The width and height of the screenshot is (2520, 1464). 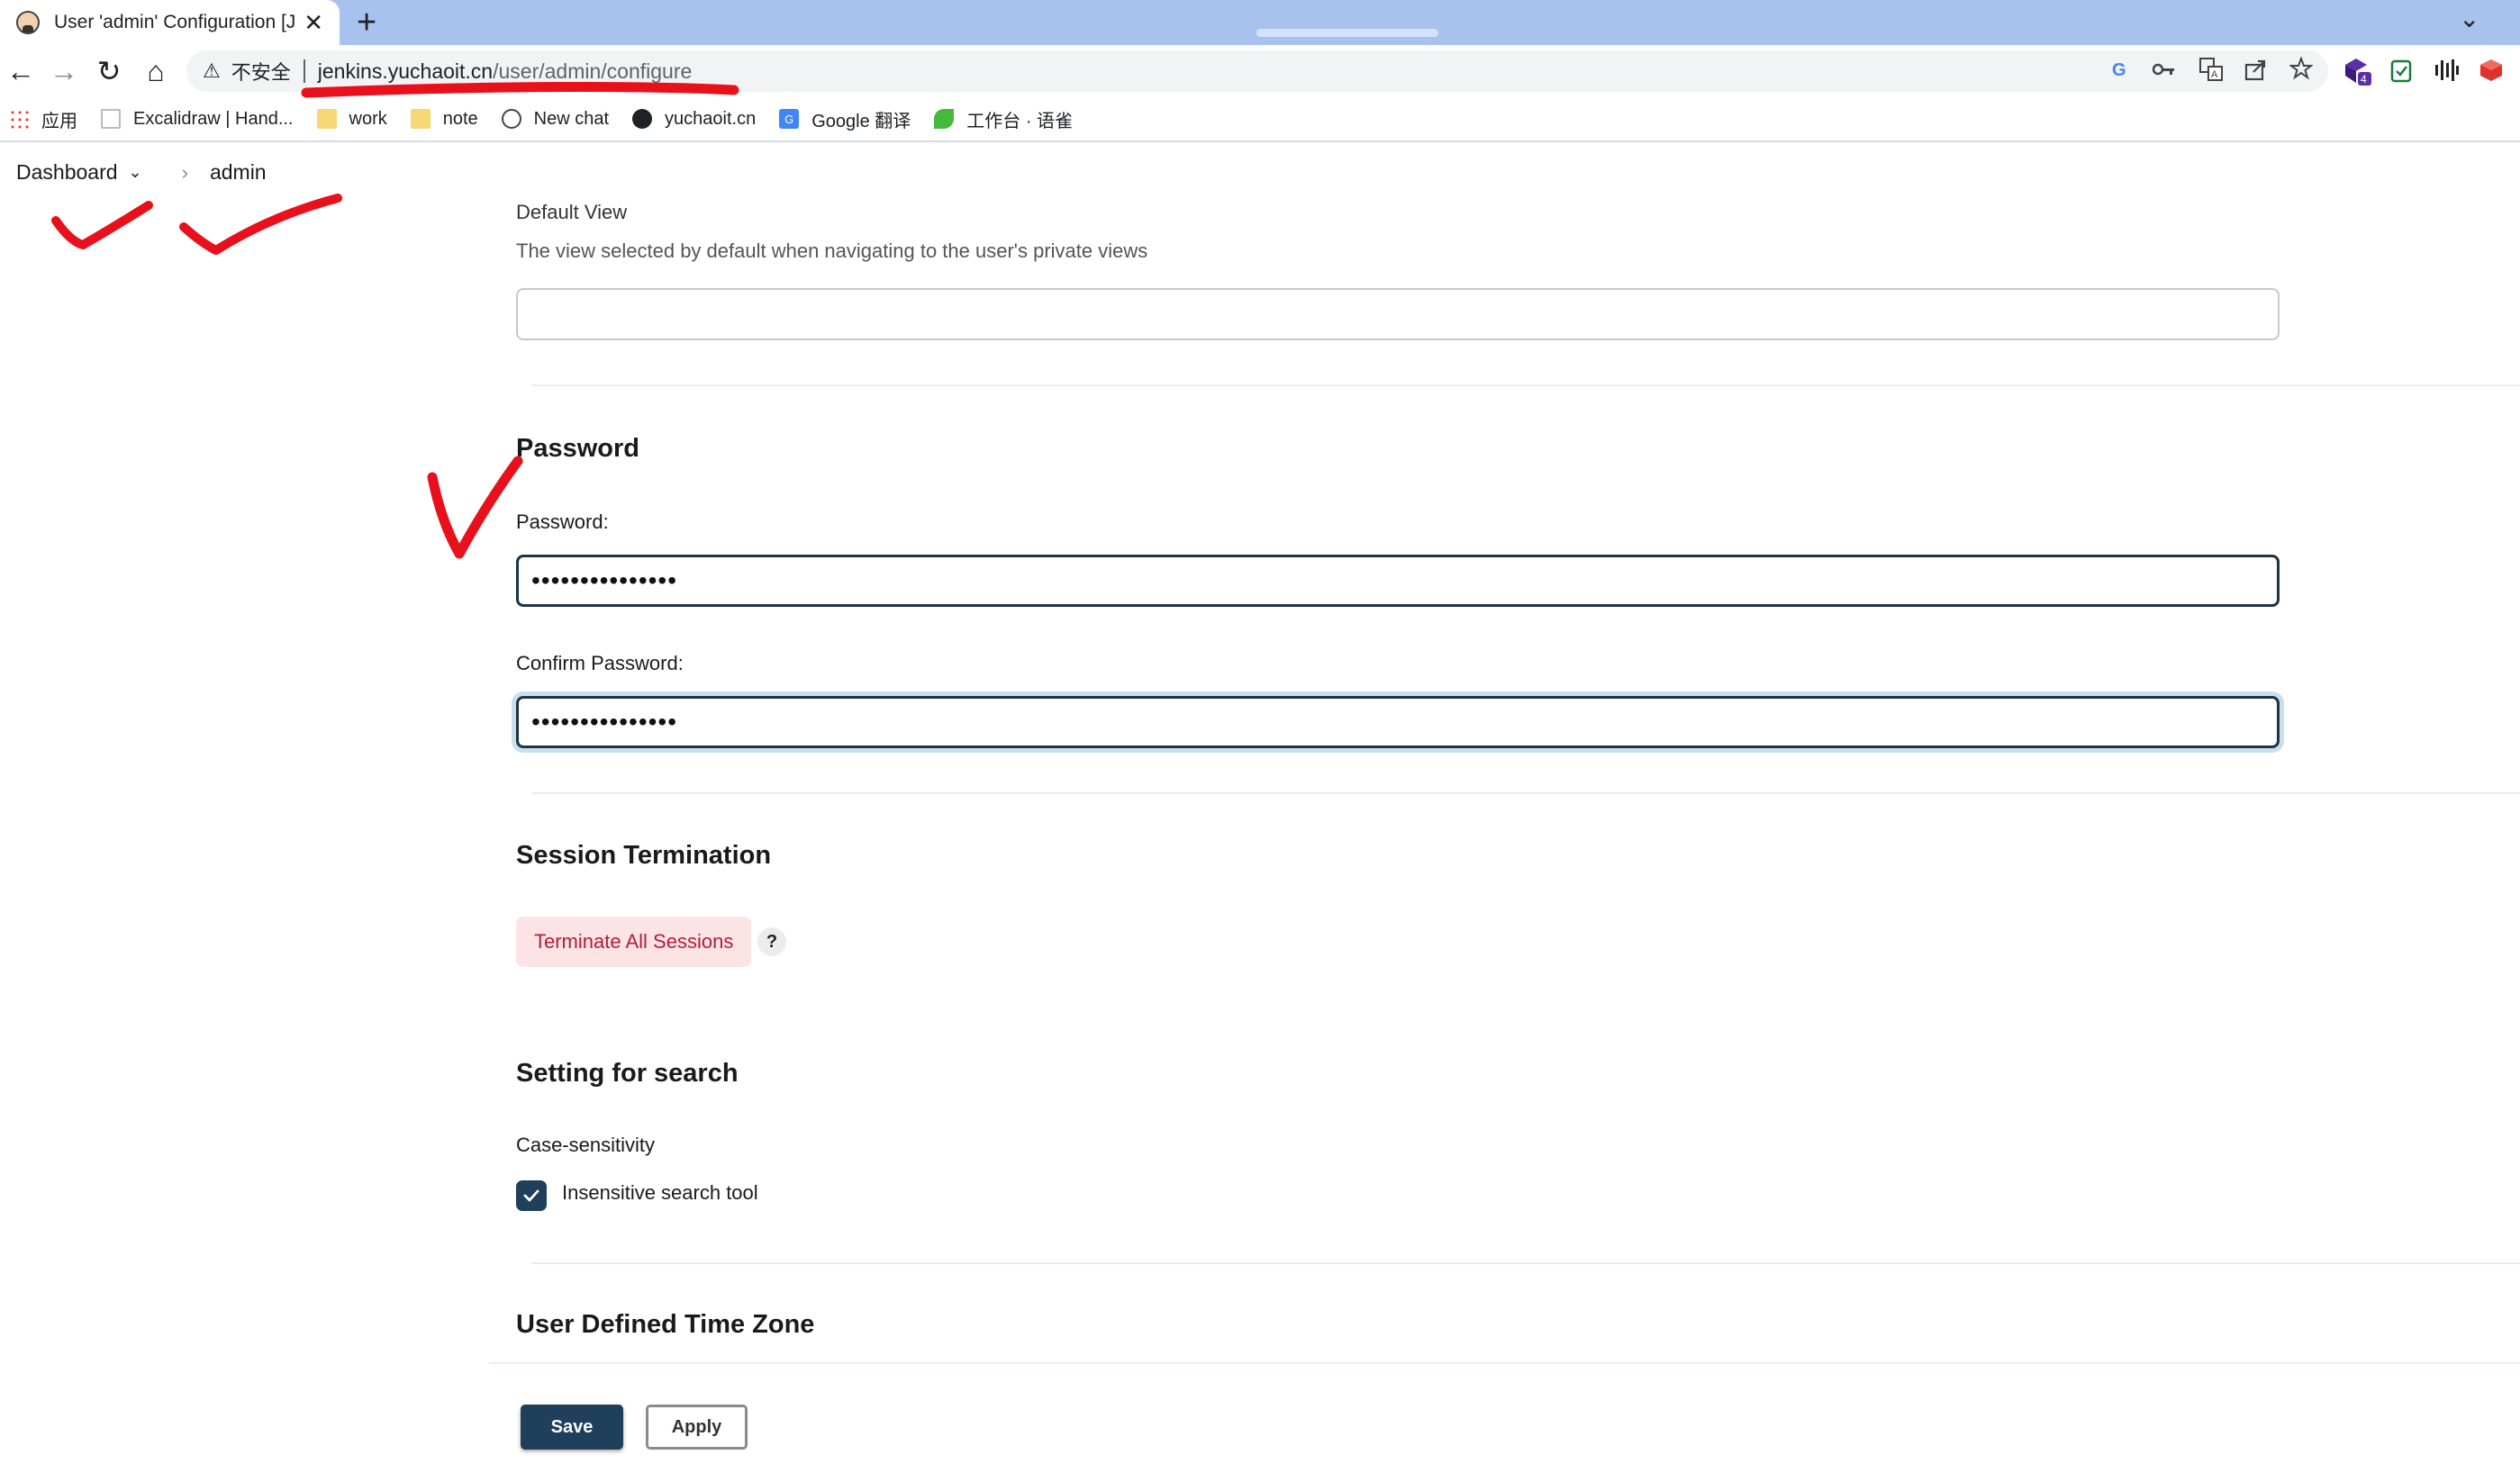 I want to click on bookmark-new-chat: New chat, so click(x=555, y=119).